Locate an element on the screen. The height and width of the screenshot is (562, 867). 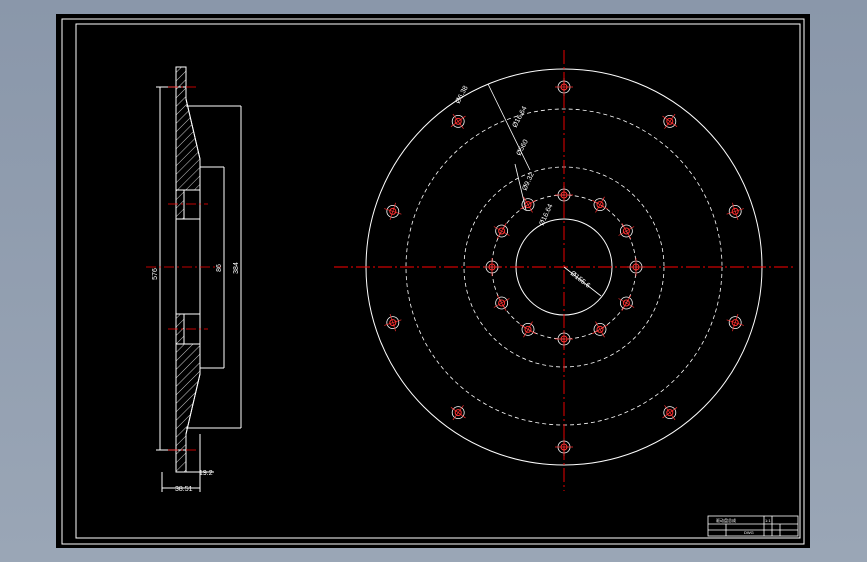
dim-phi-155-6: Ø155.6 is located at coordinates (580, 280).